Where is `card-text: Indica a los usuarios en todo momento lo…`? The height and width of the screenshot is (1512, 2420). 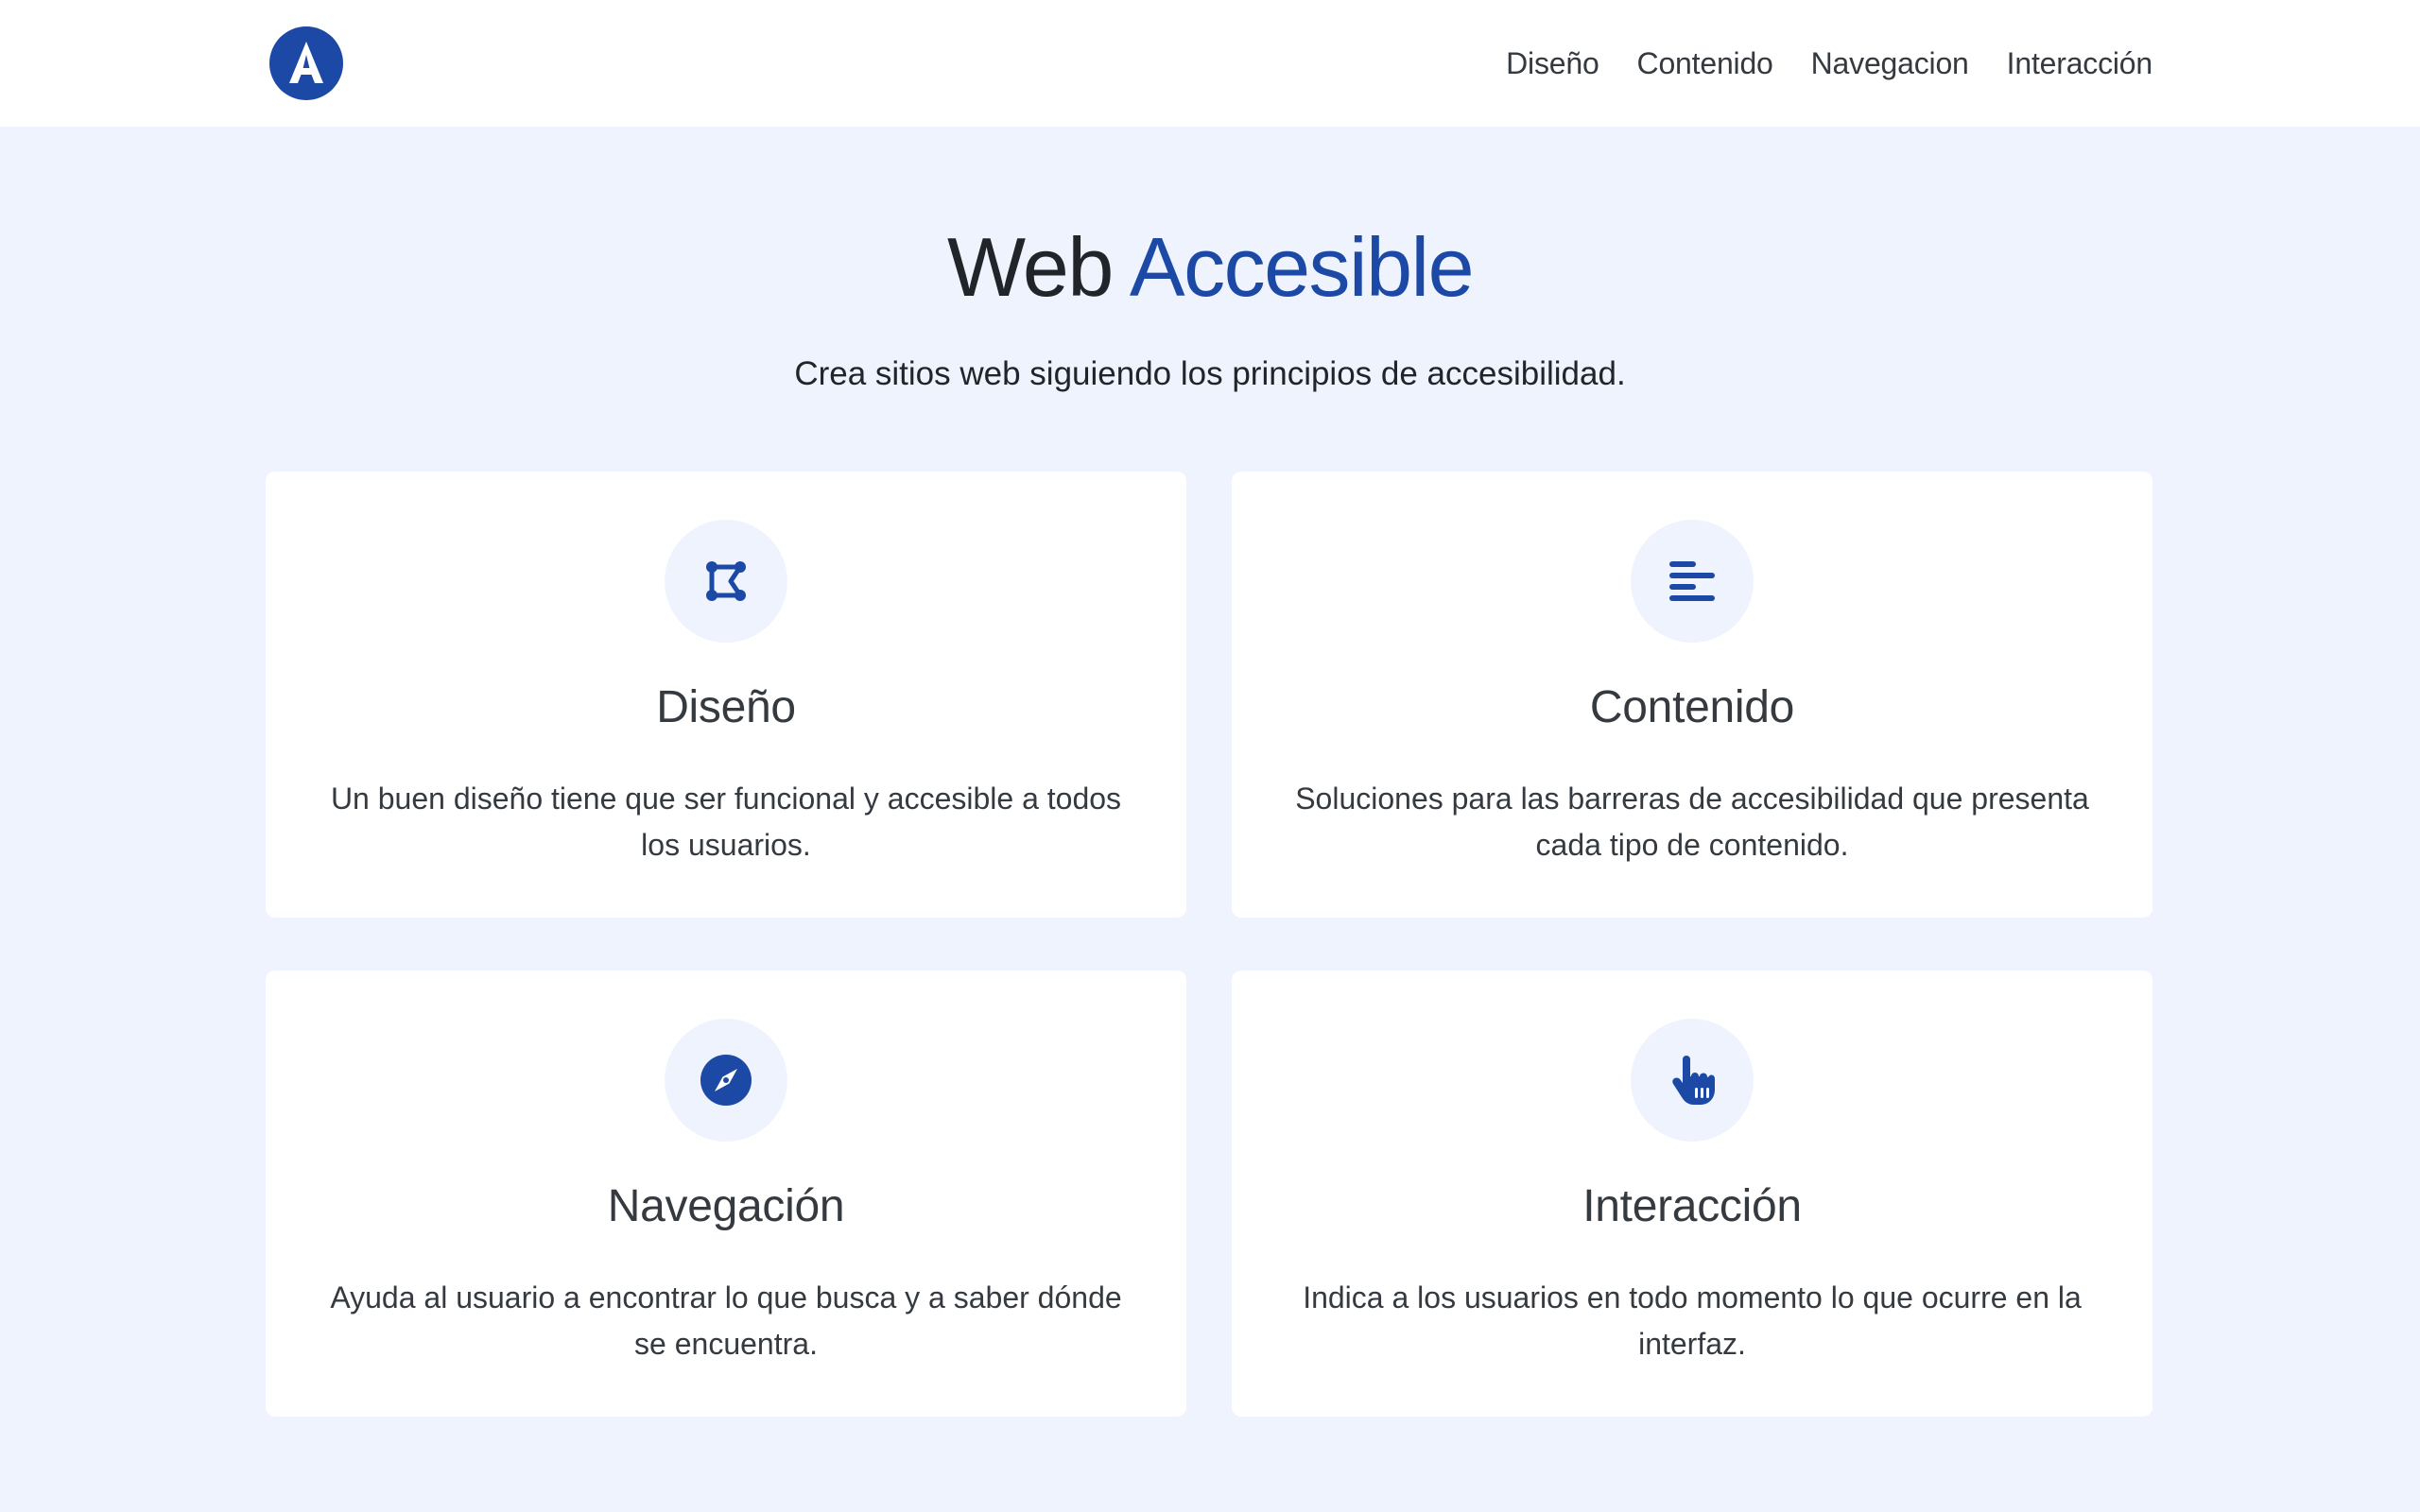
card-text: Indica a los usuarios en todo momento lo… is located at coordinates (1693, 1320).